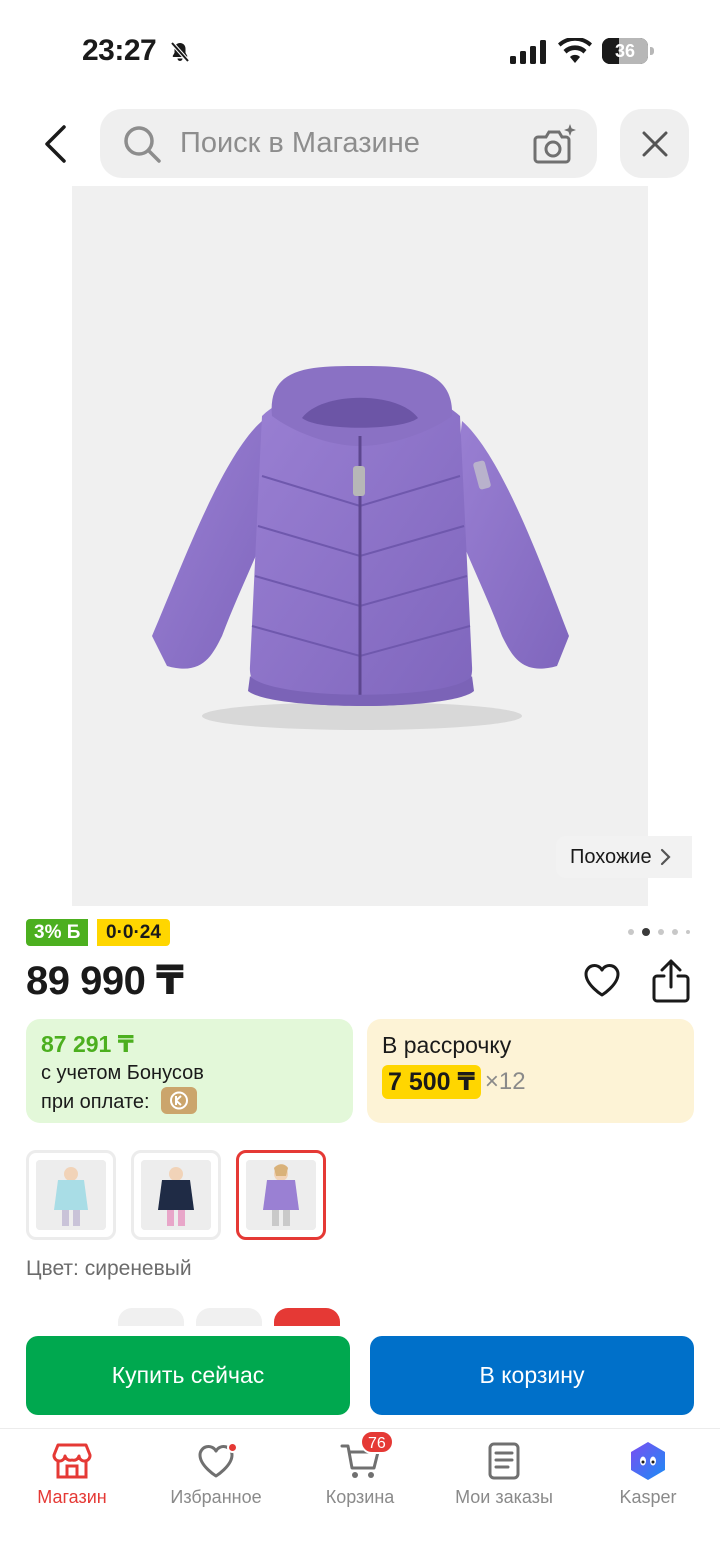 This screenshot has width=720, height=1564. Describe the element at coordinates (665, 857) in the screenshot. I see `chevron-right-icon` at that location.